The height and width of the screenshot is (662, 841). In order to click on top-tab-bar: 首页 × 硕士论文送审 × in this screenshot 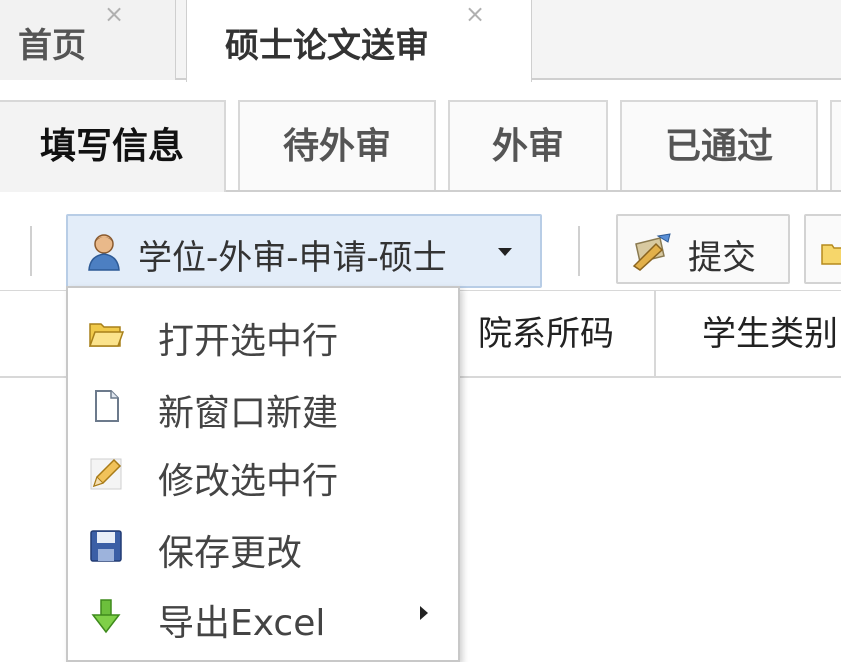, I will do `click(420, 41)`.